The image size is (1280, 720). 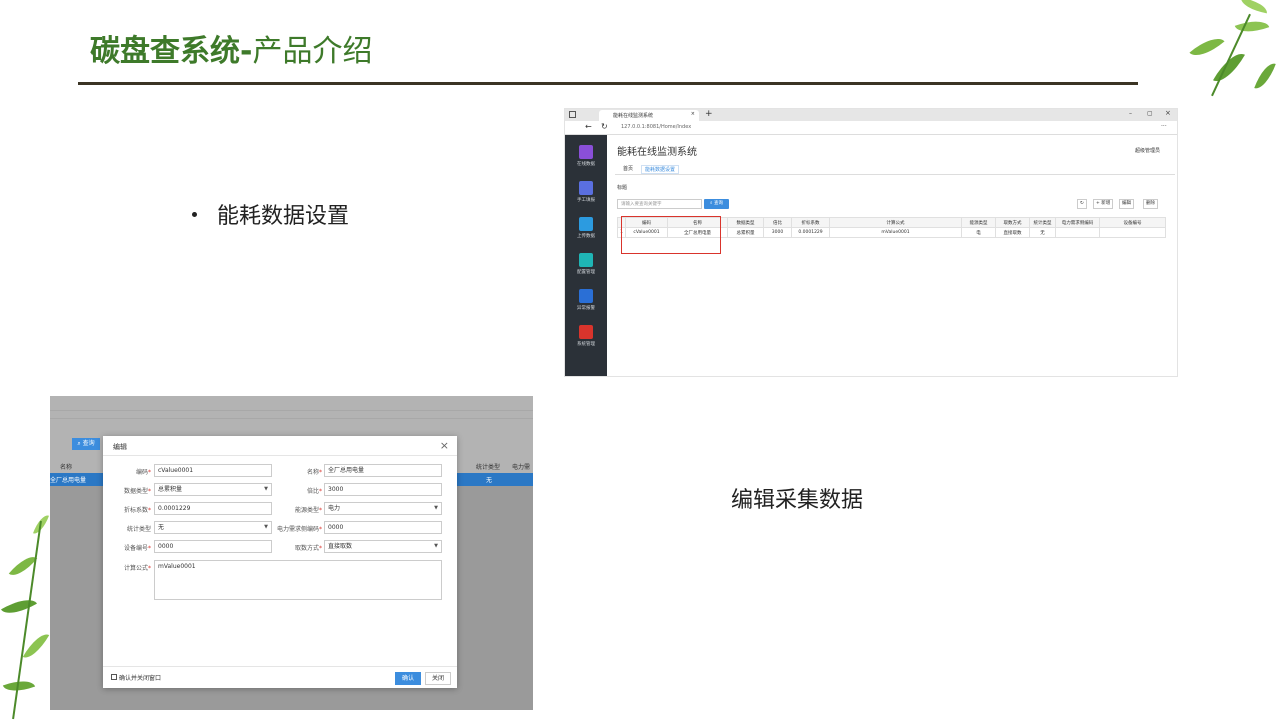 I want to click on browser-tab: 能耗在线监测系统 ×, so click(x=649, y=115).